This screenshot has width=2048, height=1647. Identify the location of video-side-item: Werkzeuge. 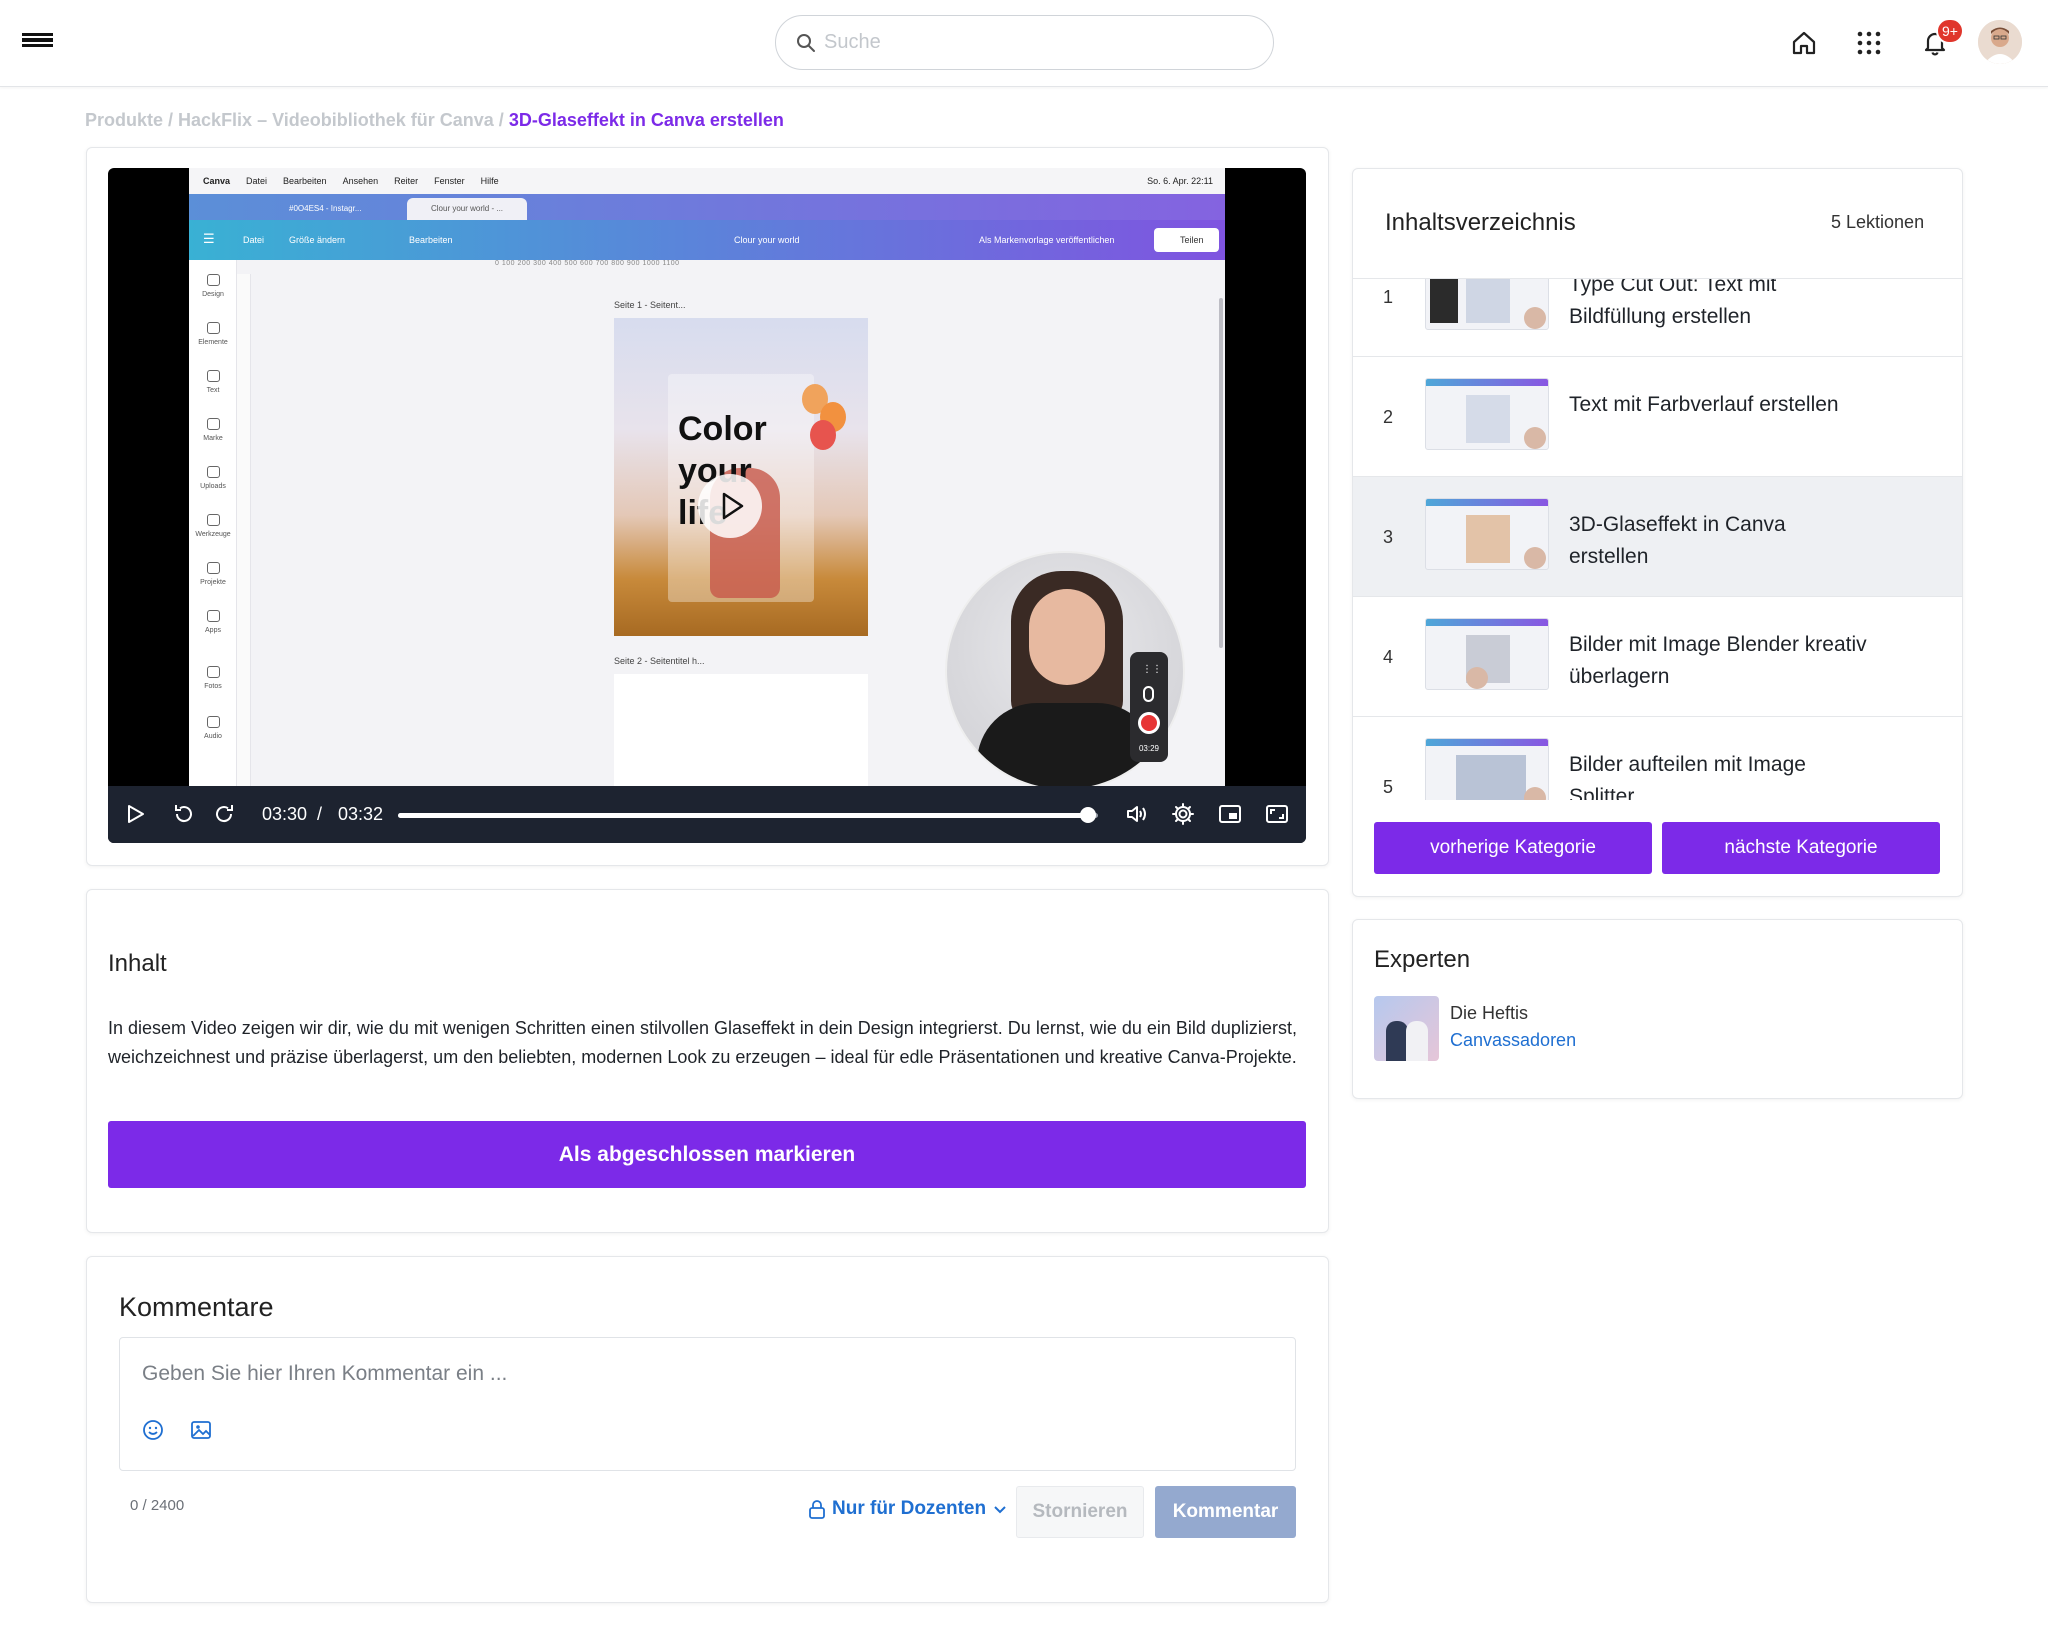
(213, 526).